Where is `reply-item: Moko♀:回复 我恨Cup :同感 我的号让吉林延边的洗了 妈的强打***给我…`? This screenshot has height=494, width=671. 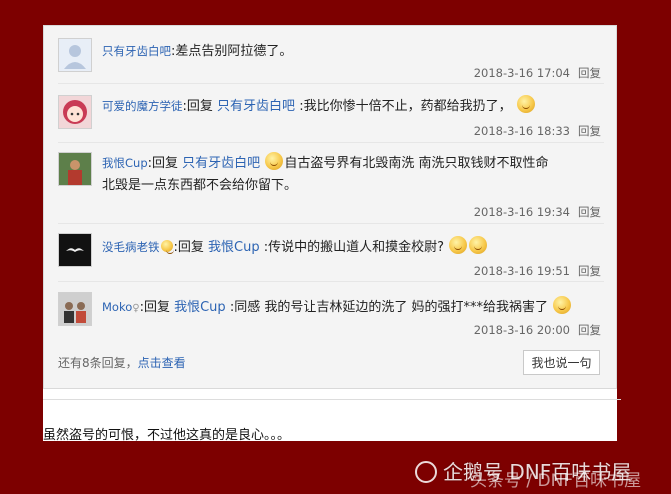 reply-item: Moko♀:回复 我恨Cup :同感 我的号让吉林延边的洗了 妈的强打***给我… is located at coordinates (331, 315).